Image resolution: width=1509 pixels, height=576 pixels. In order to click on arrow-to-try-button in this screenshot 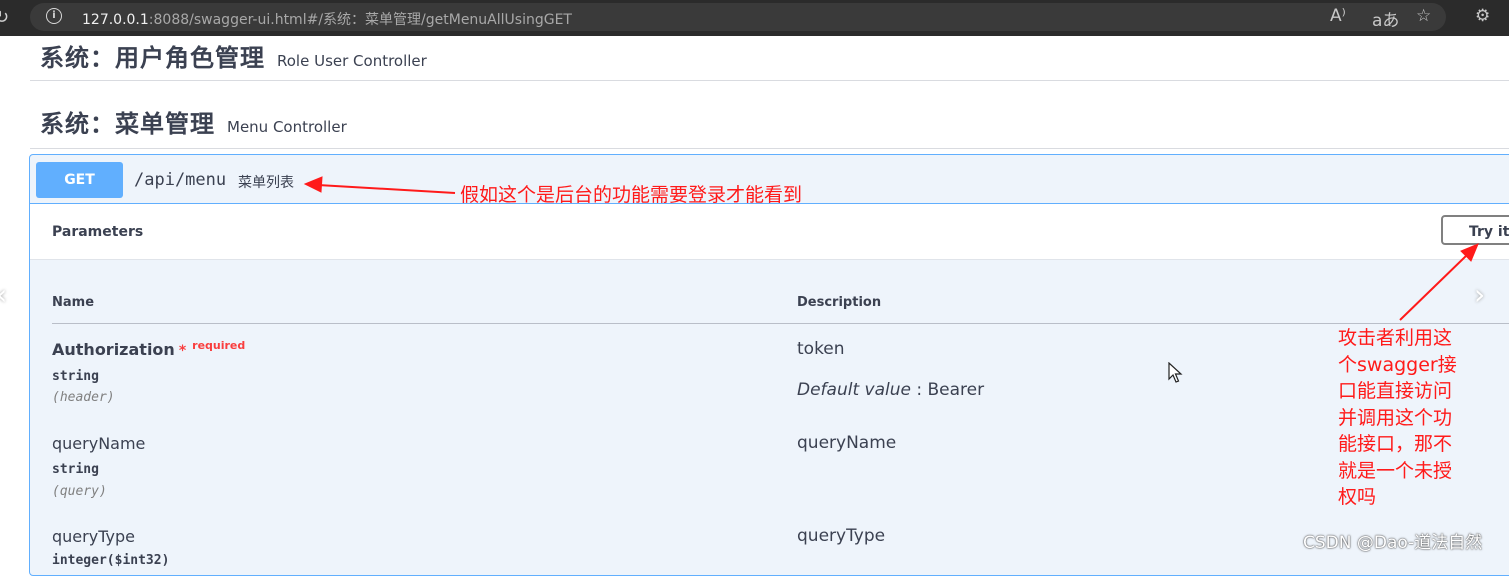, I will do `click(1439, 282)`.